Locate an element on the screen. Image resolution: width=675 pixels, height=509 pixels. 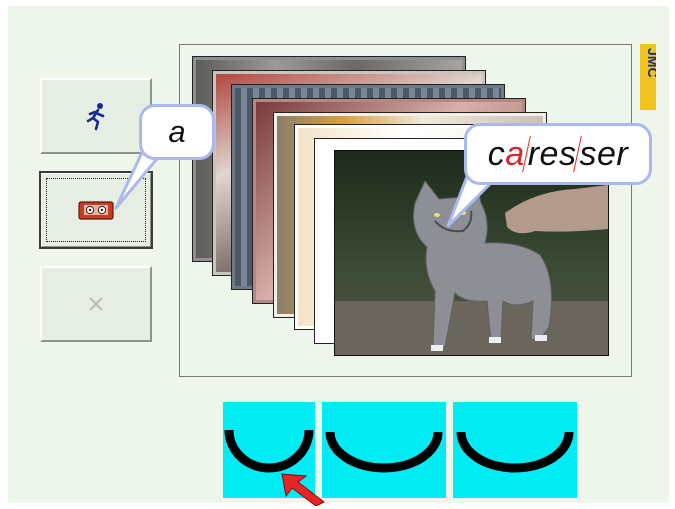
bubble-letter: a is located at coordinates (177, 131).